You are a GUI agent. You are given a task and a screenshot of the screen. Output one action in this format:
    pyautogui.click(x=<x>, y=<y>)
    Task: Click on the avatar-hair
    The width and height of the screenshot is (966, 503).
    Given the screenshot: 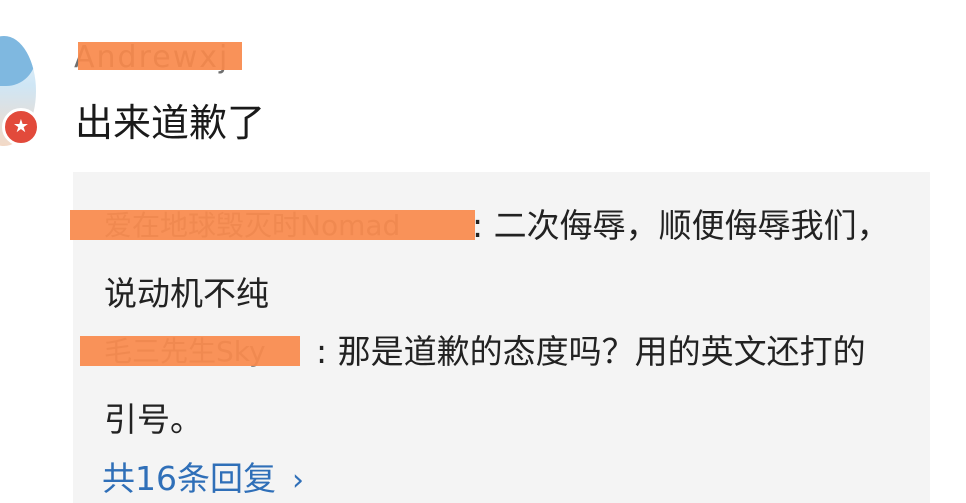 What is the action you would take?
    pyautogui.click(x=18, y=61)
    